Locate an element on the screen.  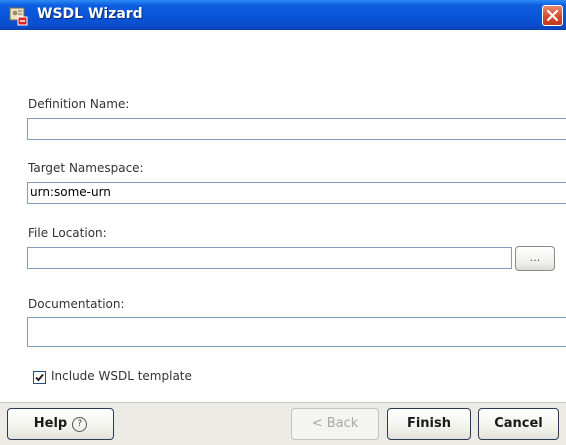
help-button-label: Help is located at coordinates (50, 423).